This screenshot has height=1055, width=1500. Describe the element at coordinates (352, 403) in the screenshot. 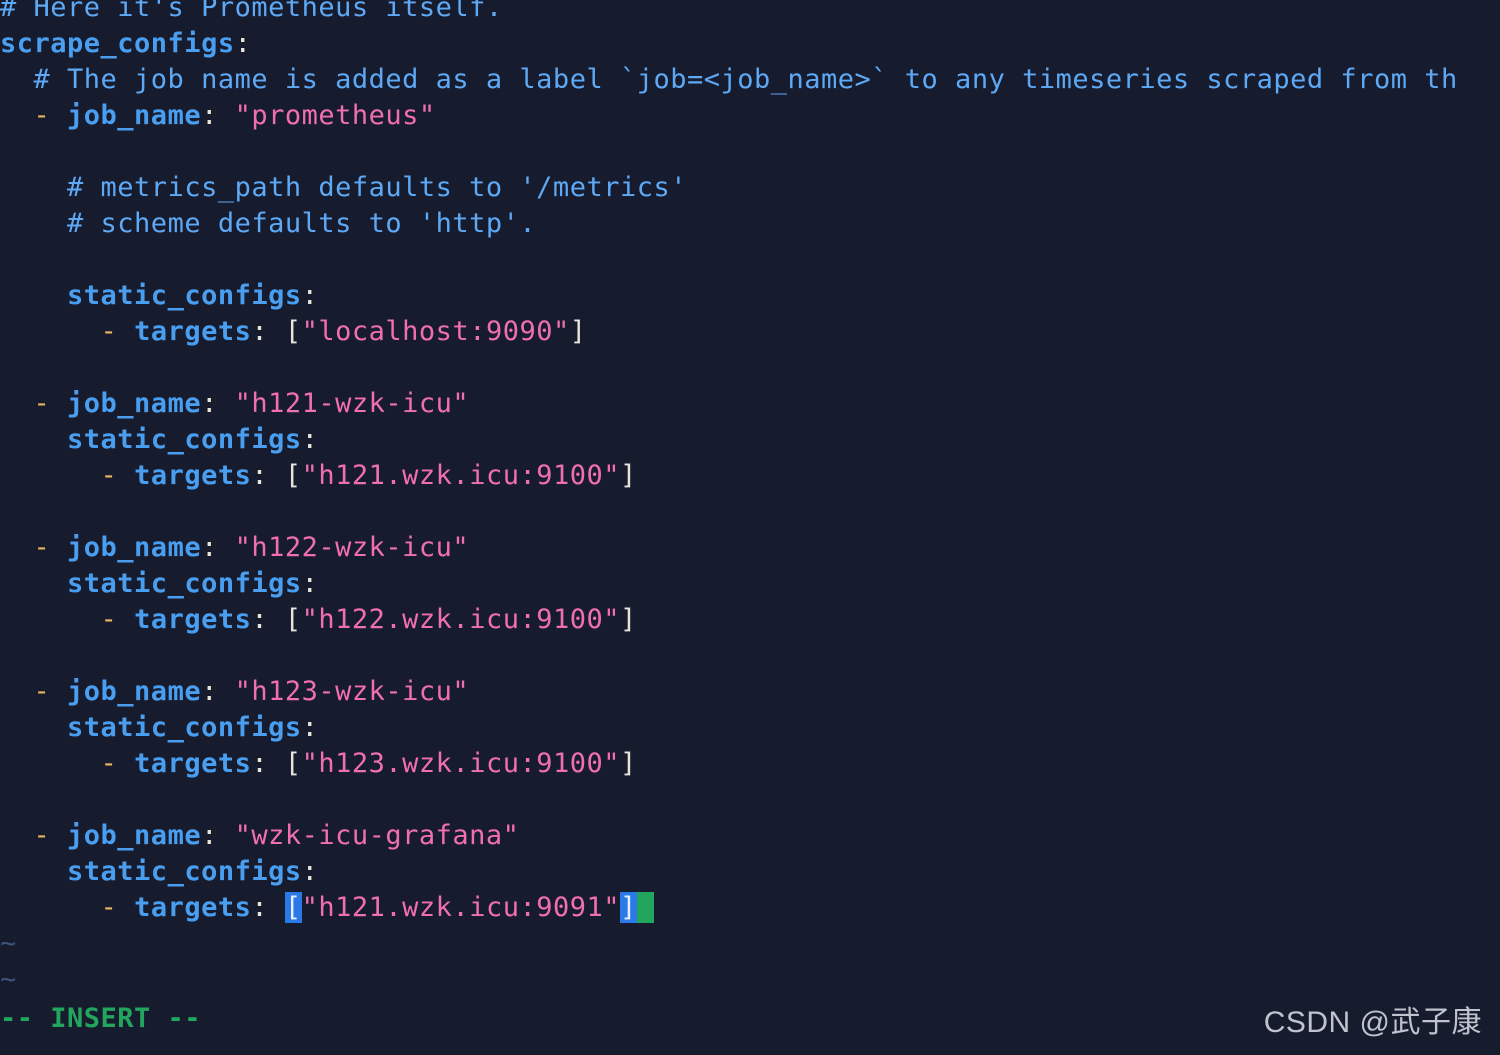

I see `yaml-string: "h121-wzk-icu"` at that location.